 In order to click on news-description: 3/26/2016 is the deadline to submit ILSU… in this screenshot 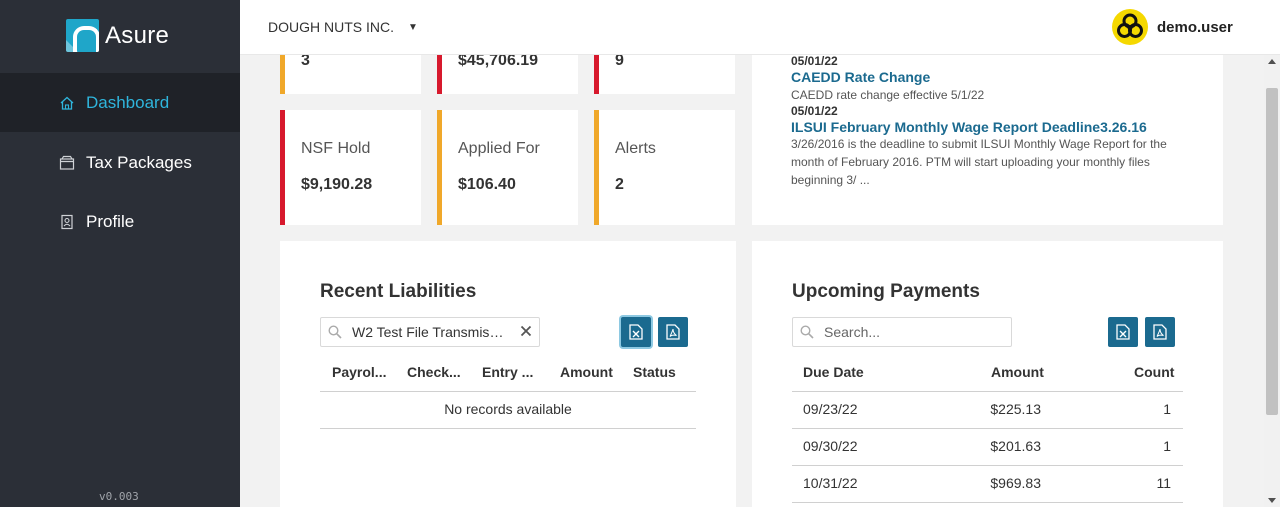, I will do `click(979, 162)`.